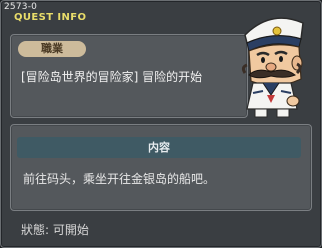 This screenshot has width=322, height=248. What do you see at coordinates (119, 179) in the screenshot?
I see `content-text: 前往码头，乘坐开往金银岛的船吧。` at bounding box center [119, 179].